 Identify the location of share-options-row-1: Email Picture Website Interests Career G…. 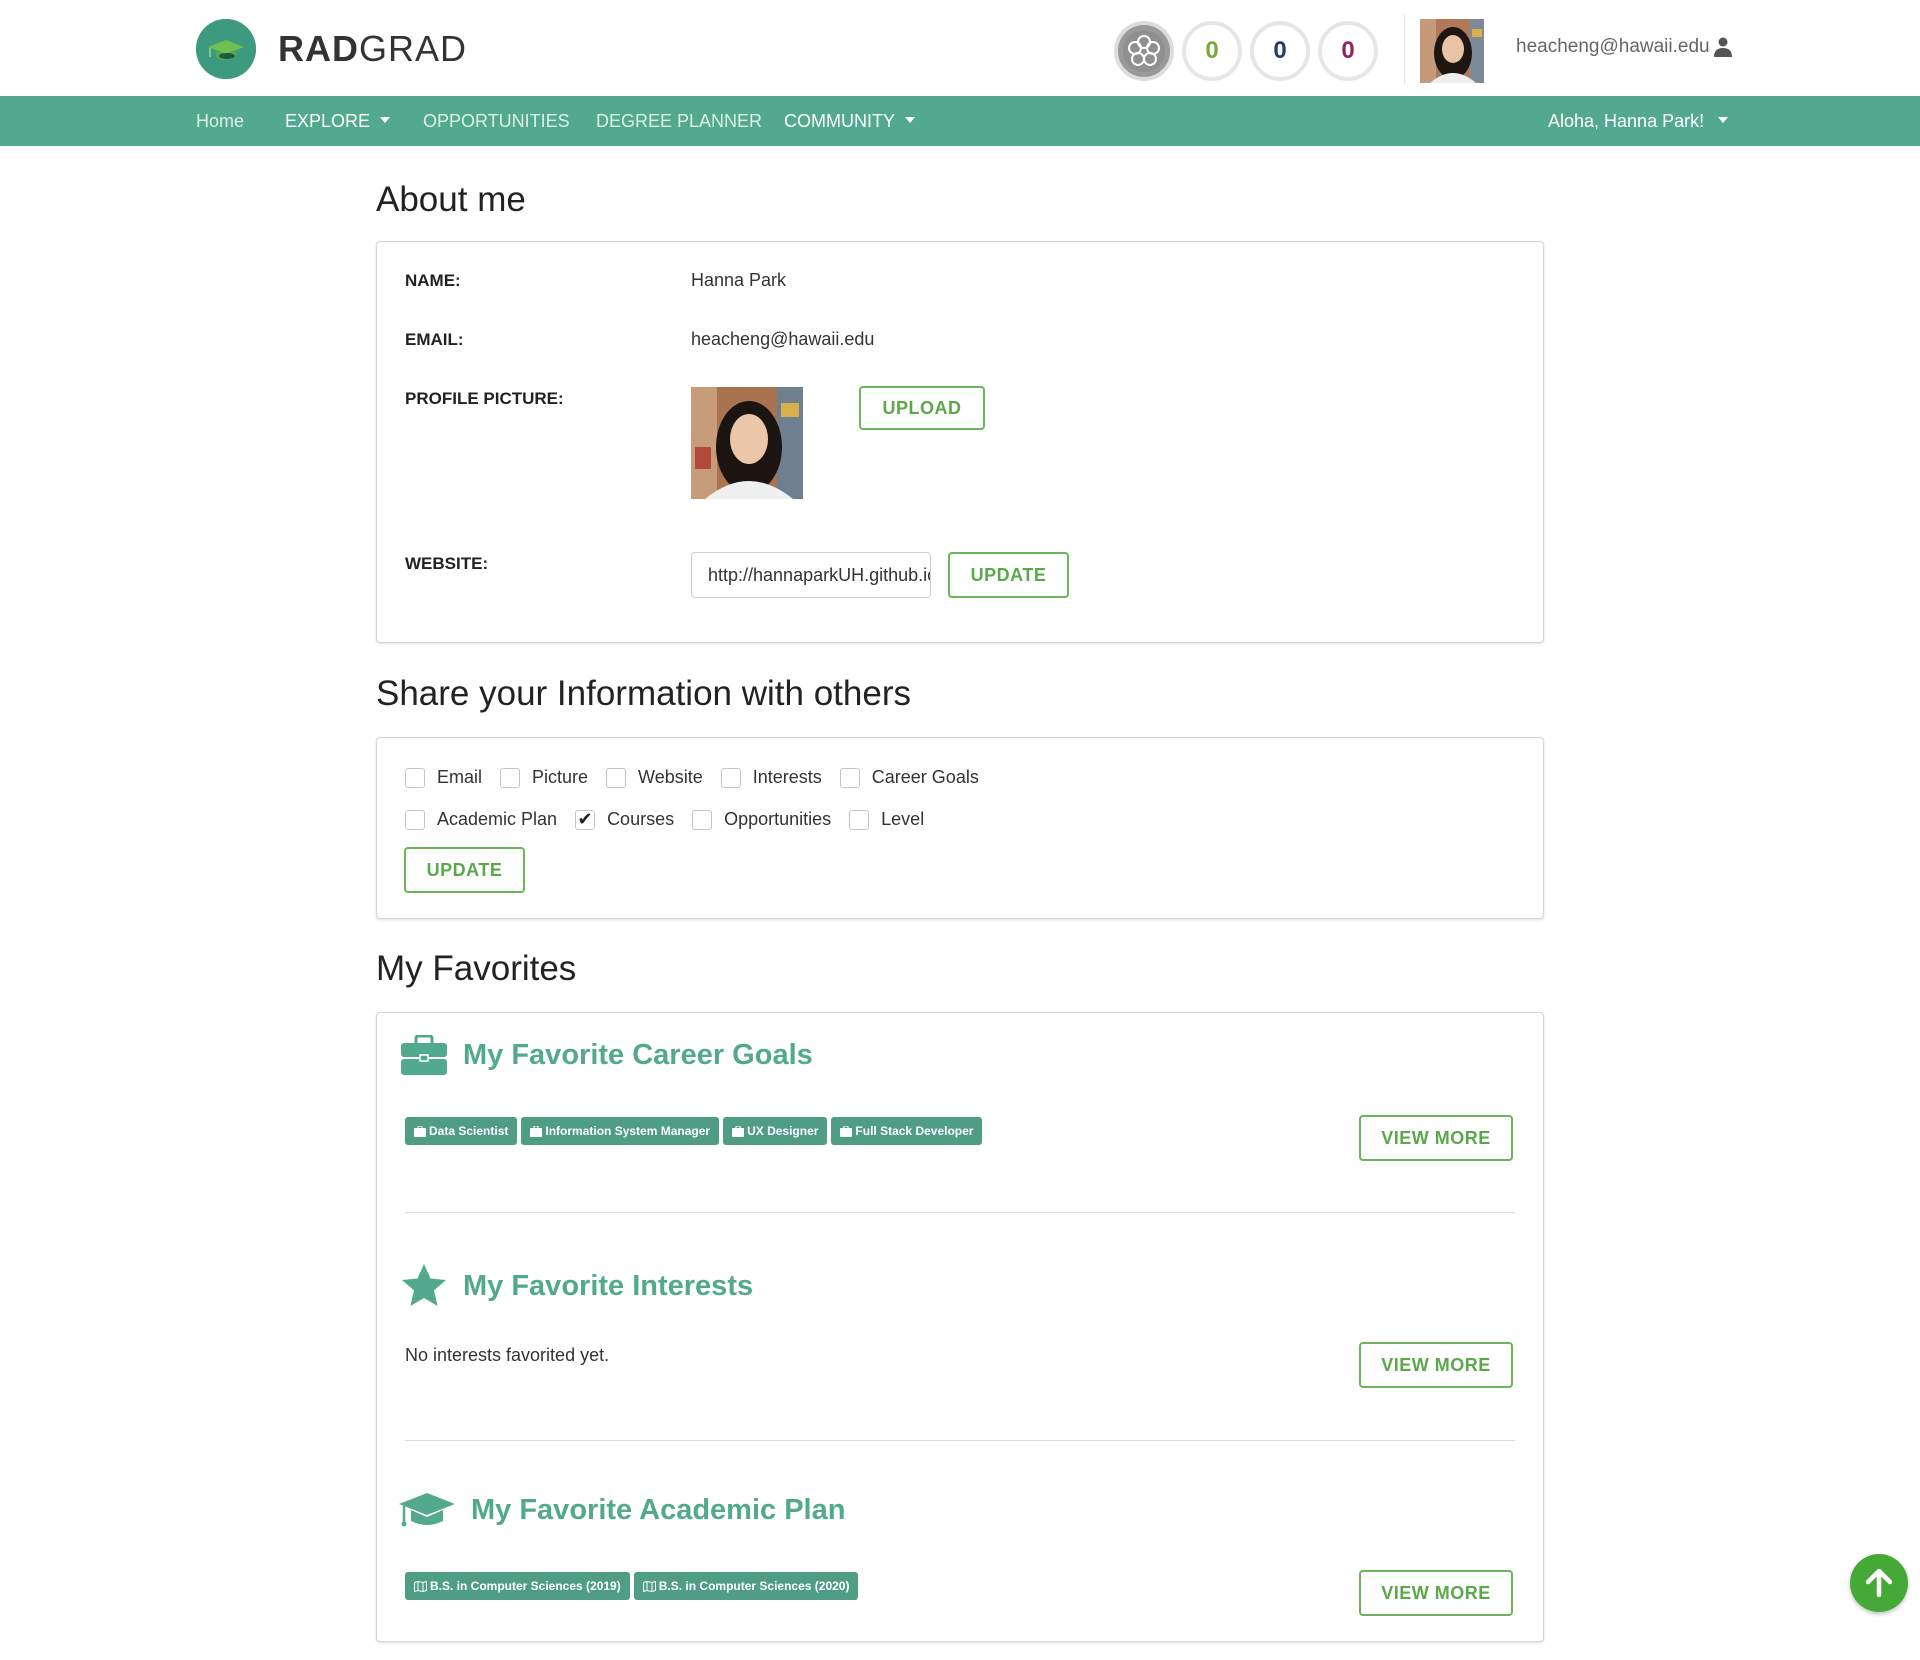
(701, 777).